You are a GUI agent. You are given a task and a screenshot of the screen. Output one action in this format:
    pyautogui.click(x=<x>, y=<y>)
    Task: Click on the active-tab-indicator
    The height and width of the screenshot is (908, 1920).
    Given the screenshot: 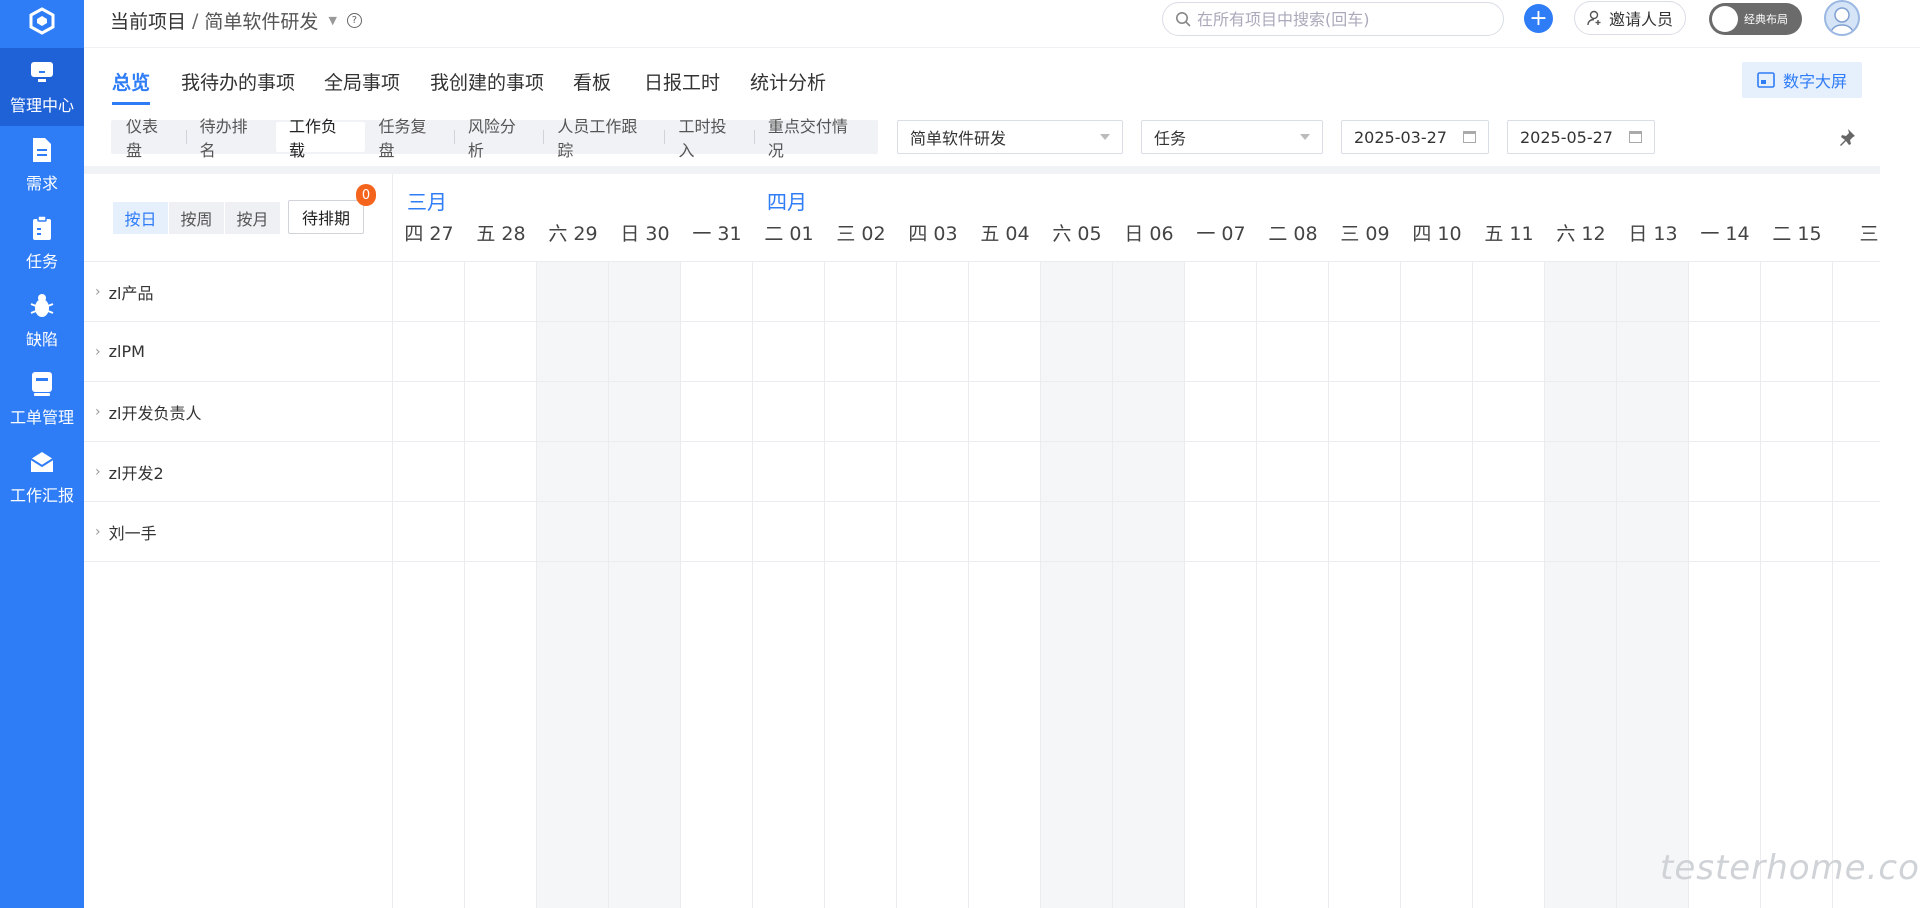 What is the action you would take?
    pyautogui.click(x=131, y=103)
    